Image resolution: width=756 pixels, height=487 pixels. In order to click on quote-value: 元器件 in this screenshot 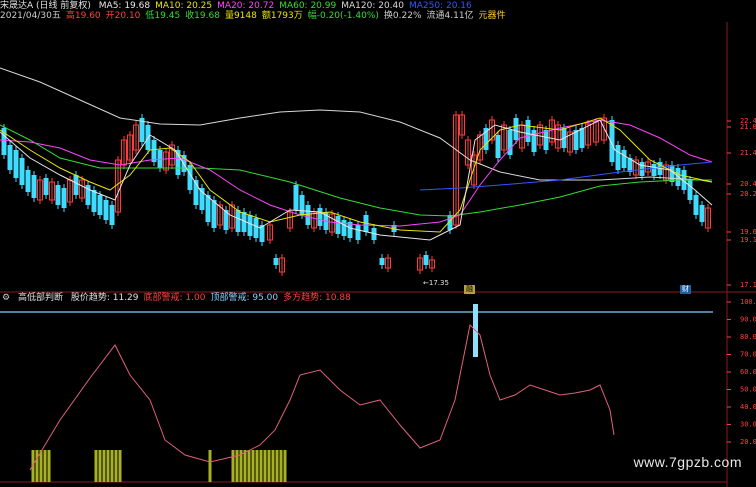, I will do `click(492, 16)`.